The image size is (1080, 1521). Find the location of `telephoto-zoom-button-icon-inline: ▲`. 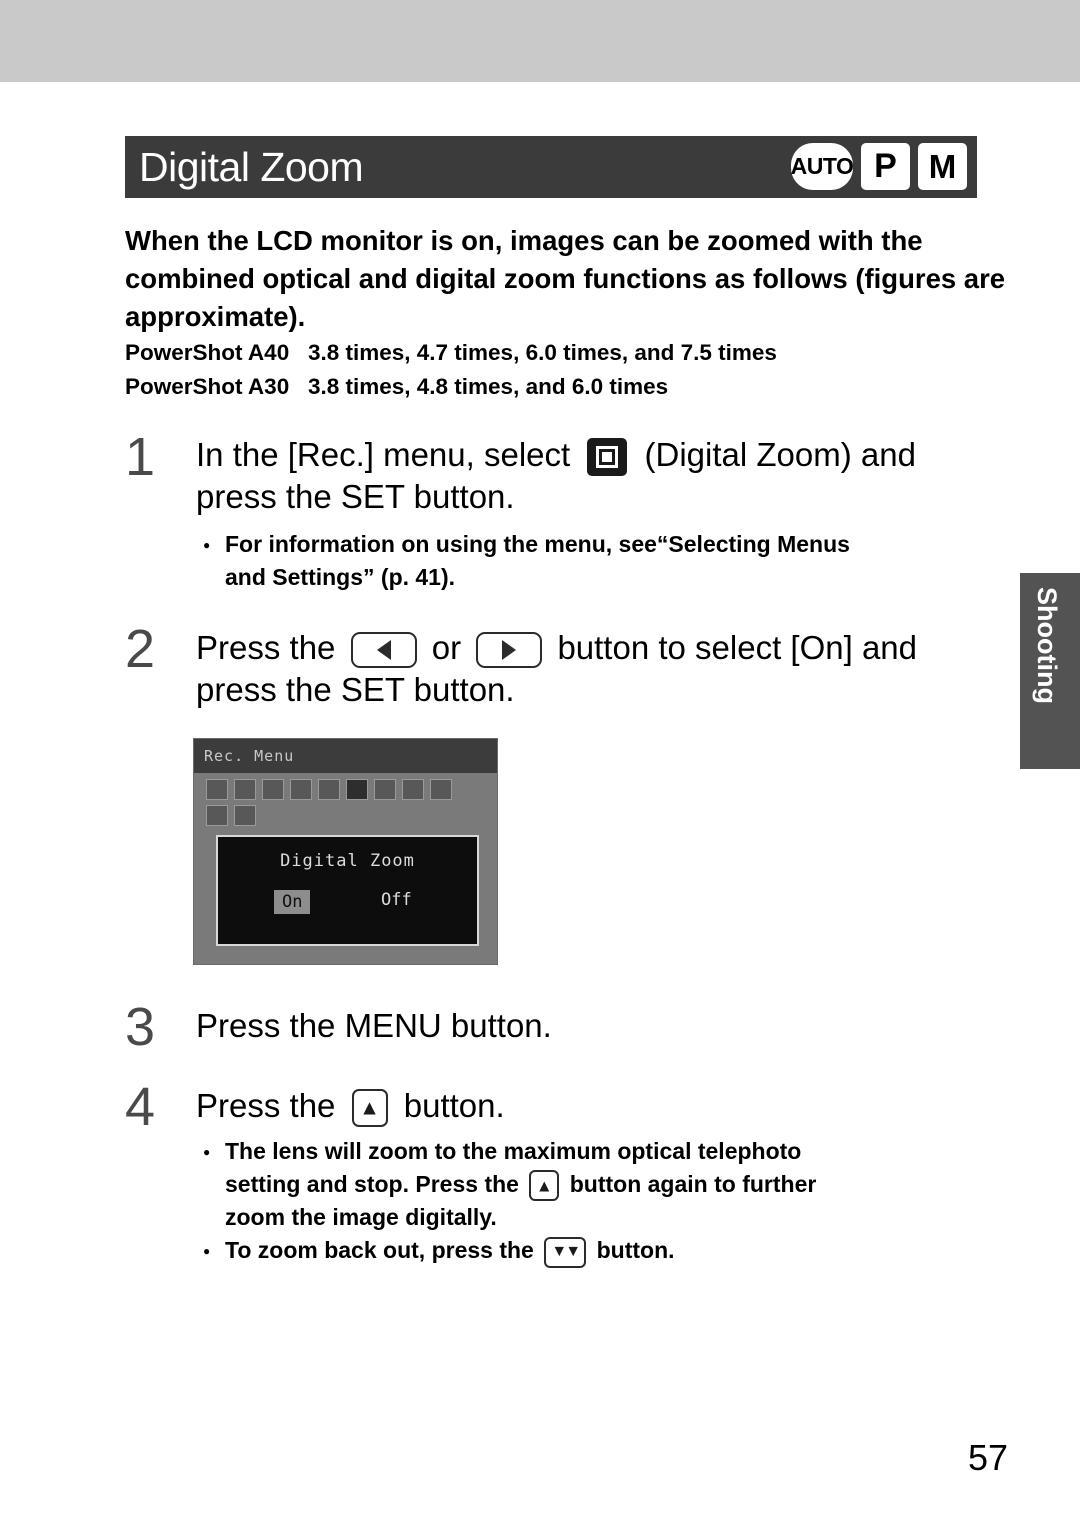

telephoto-zoom-button-icon-inline: ▲ is located at coordinates (544, 1186).